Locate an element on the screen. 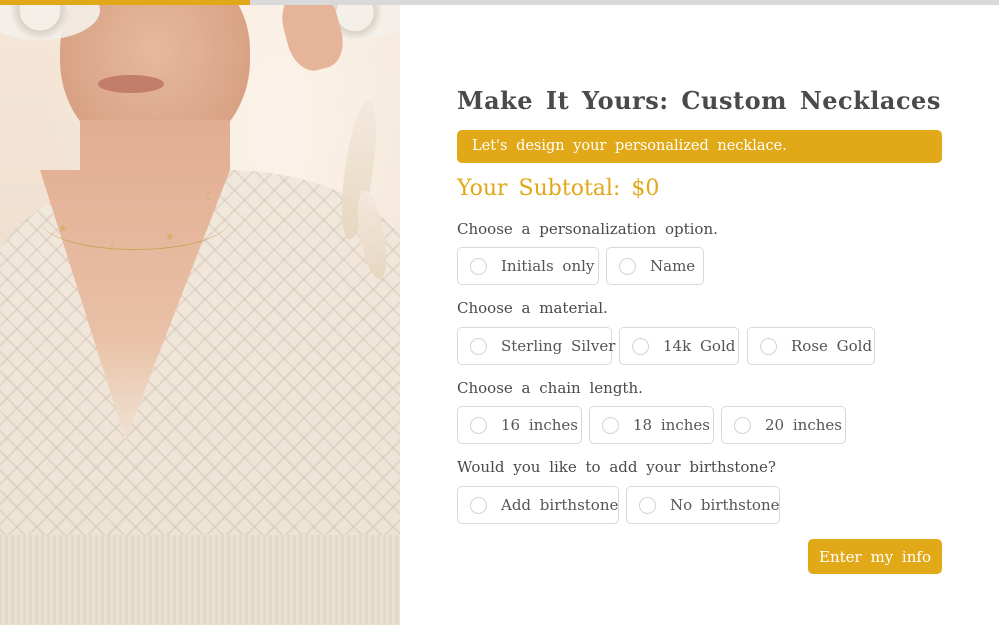  option-label: 20 inches is located at coordinates (803, 425).